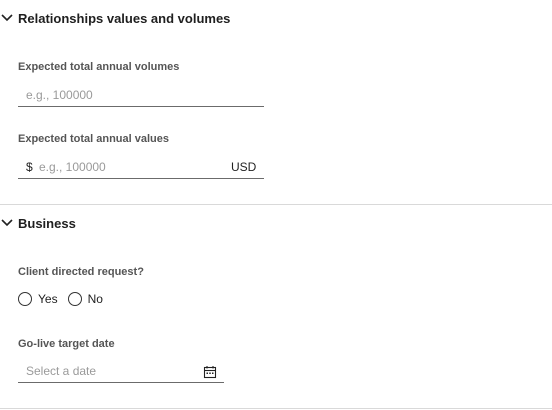 Image resolution: width=552 pixels, height=410 pixels. I want to click on golive-date-input, so click(121, 371).